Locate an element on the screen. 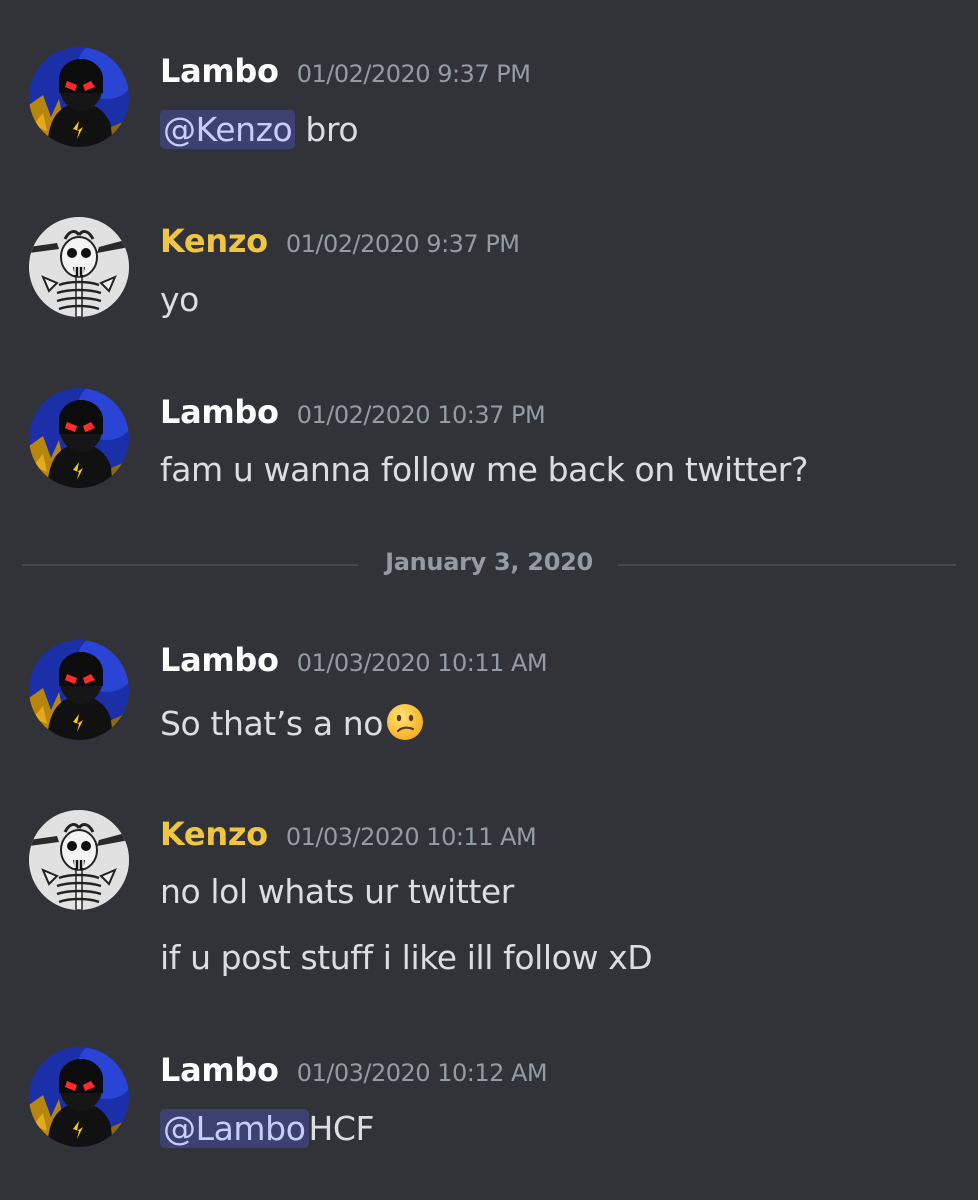 Image resolution: width=978 pixels, height=1200 pixels. user-mention: @Kenzo is located at coordinates (228, 129).